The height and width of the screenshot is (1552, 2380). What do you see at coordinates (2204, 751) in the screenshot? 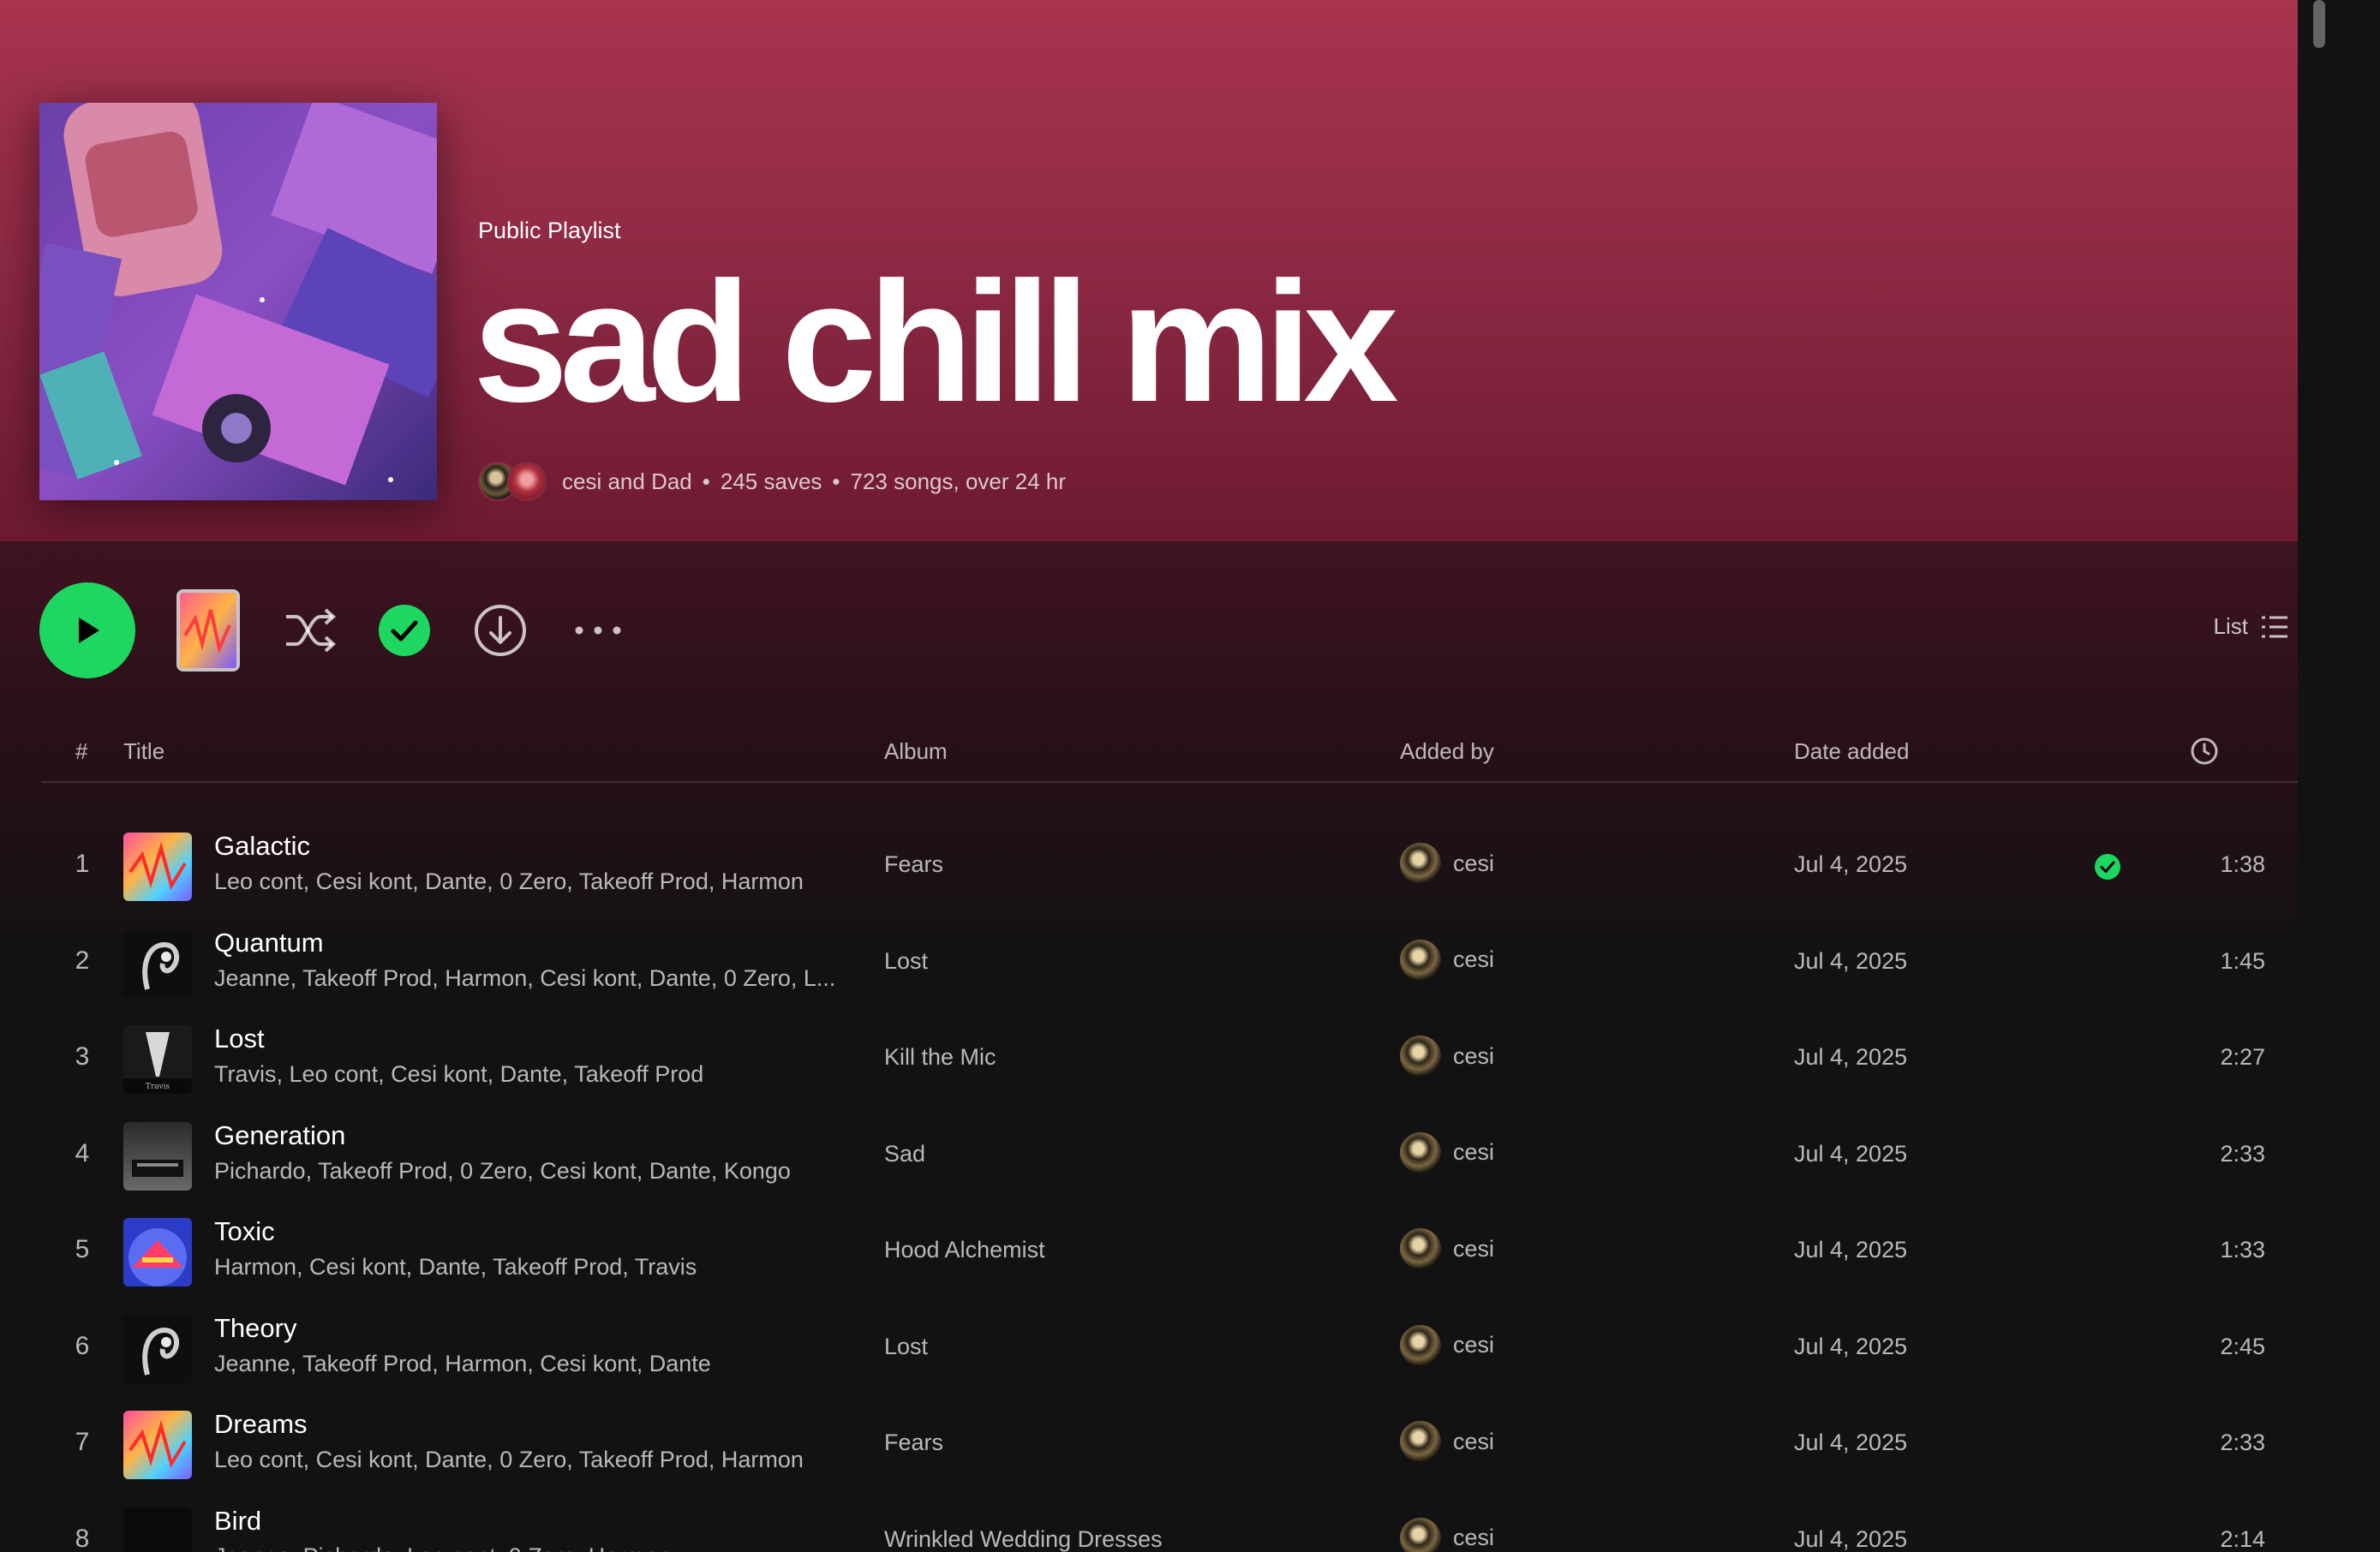
I see `clock-icon` at bounding box center [2204, 751].